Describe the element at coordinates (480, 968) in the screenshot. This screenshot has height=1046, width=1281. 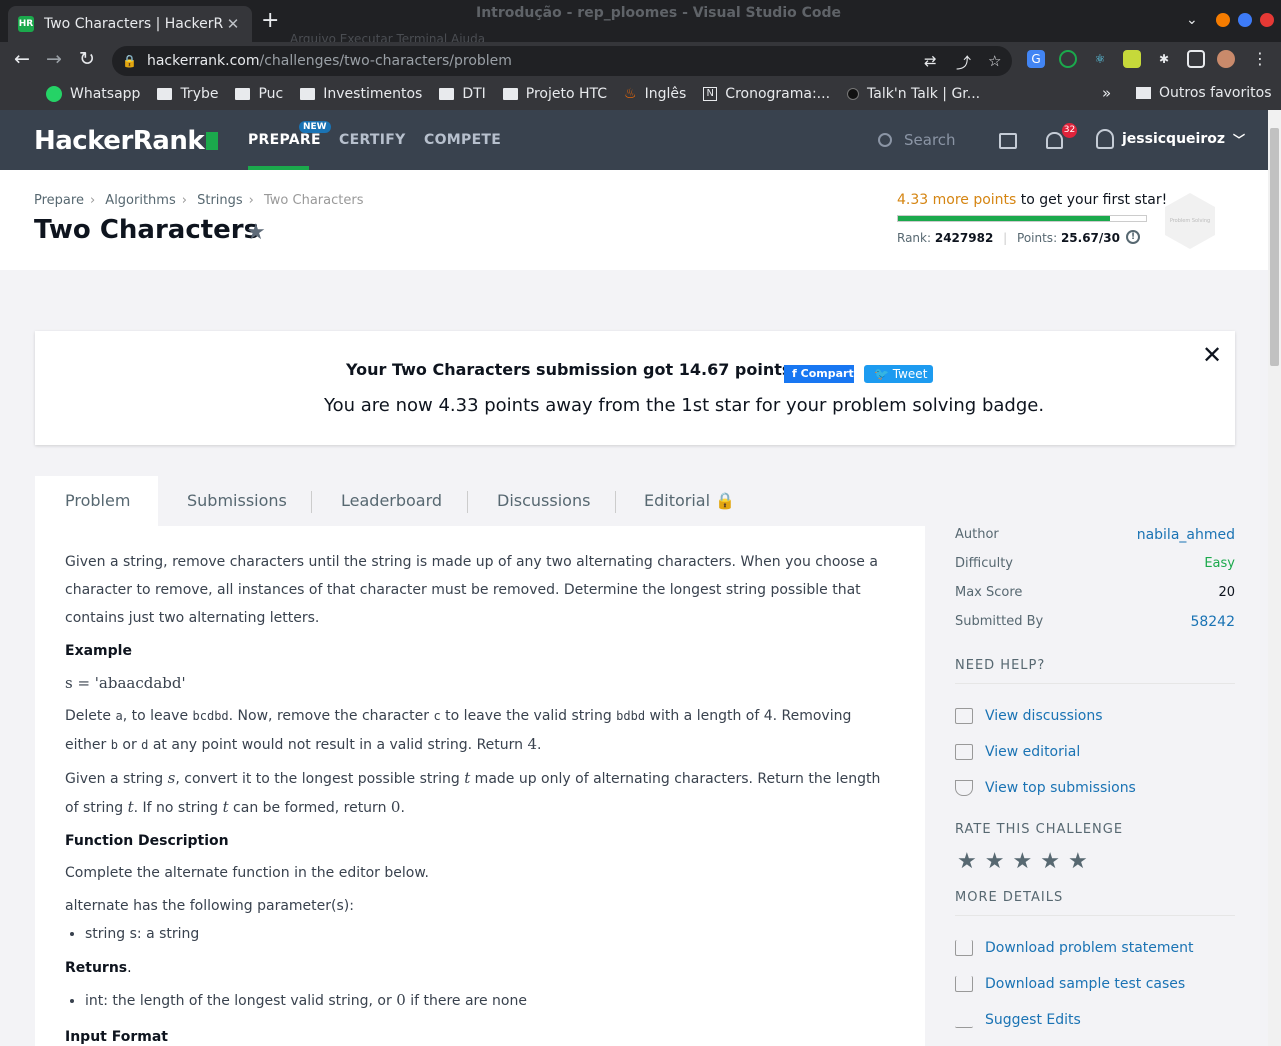
I see `returns-heading: Returns.` at that location.